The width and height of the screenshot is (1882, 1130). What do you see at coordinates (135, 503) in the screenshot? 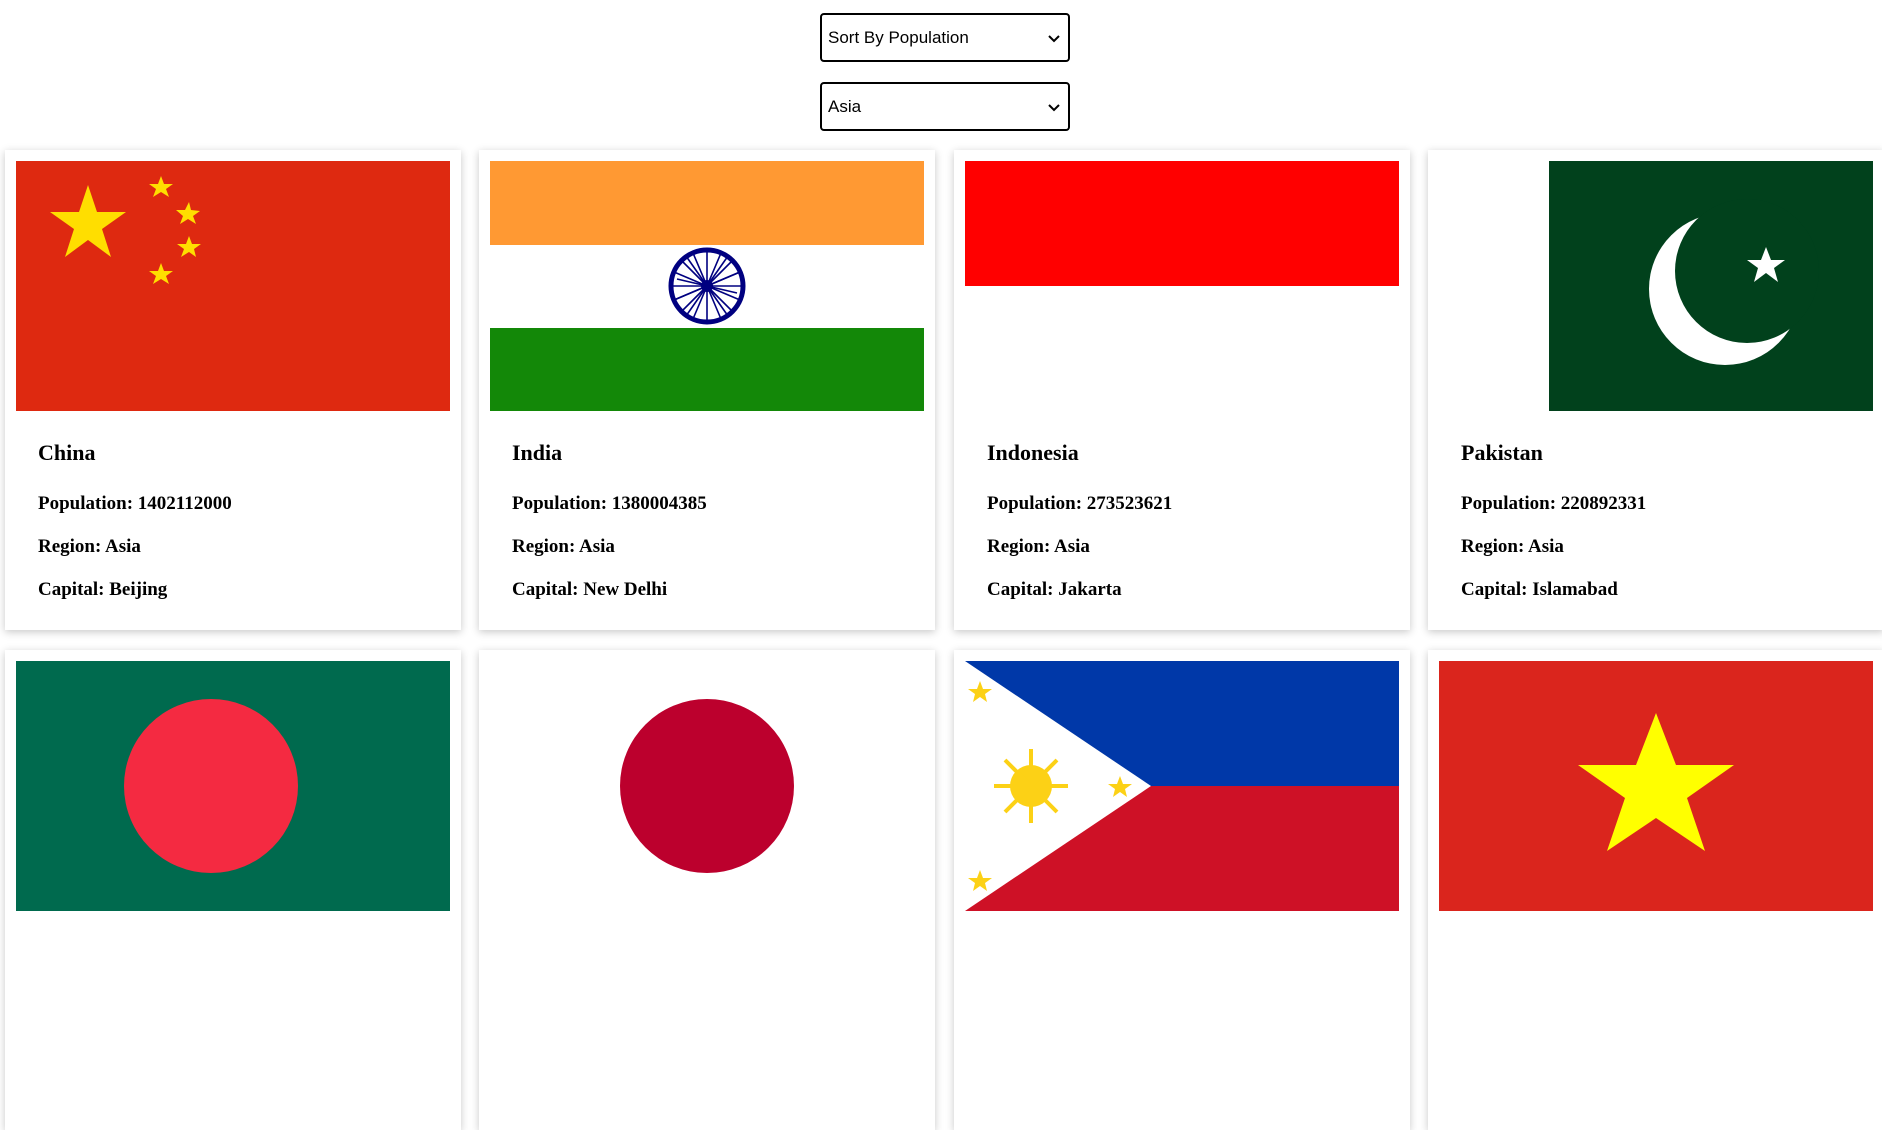
I see `population-line: Population: 1402112000` at bounding box center [135, 503].